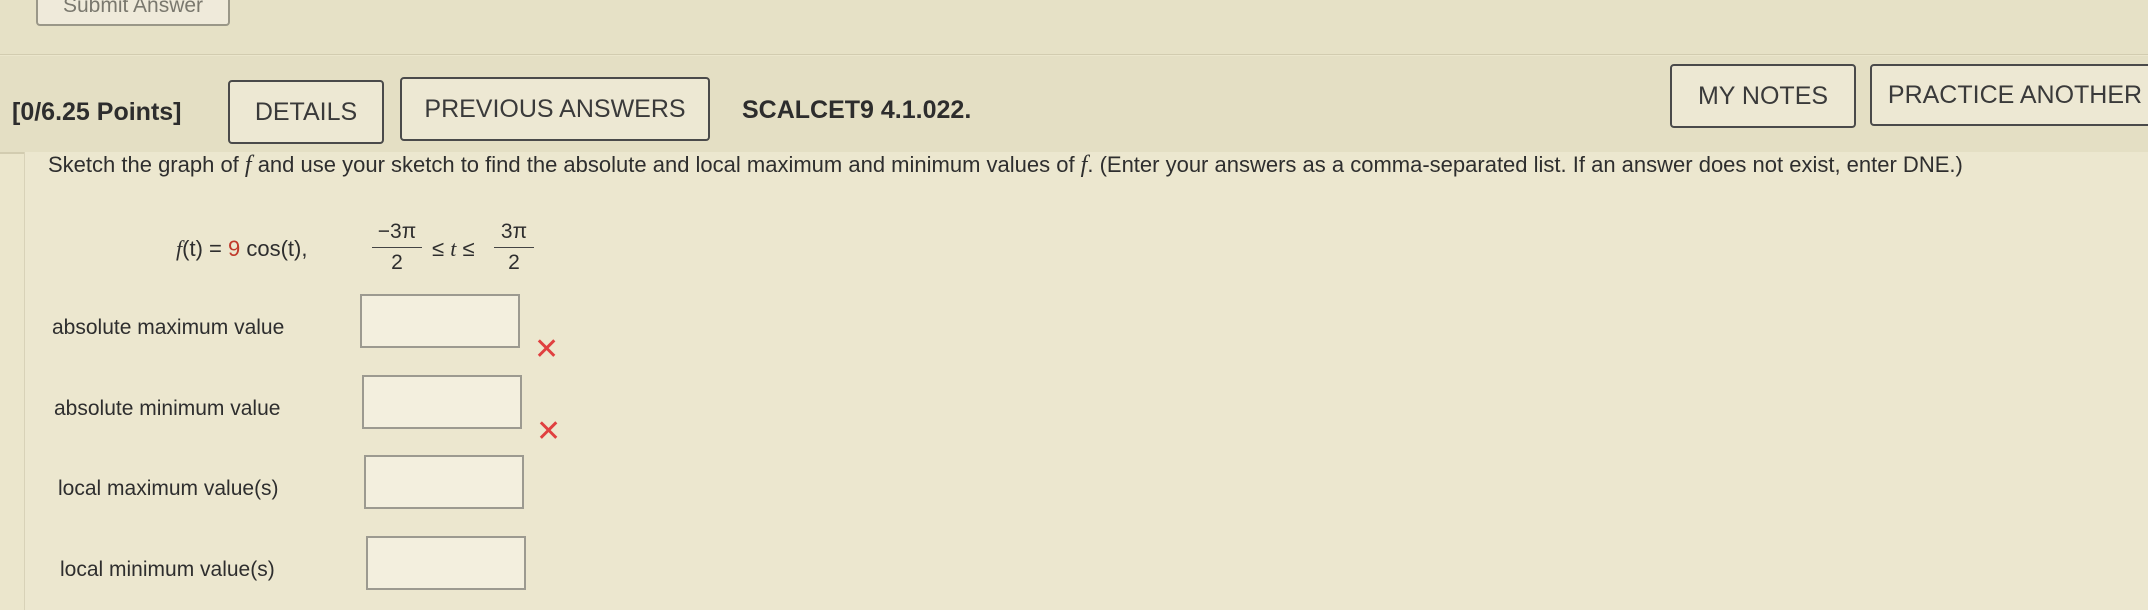  Describe the element at coordinates (2009, 95) in the screenshot. I see `practice-another-button: PRACTICE ANOTHER` at that location.